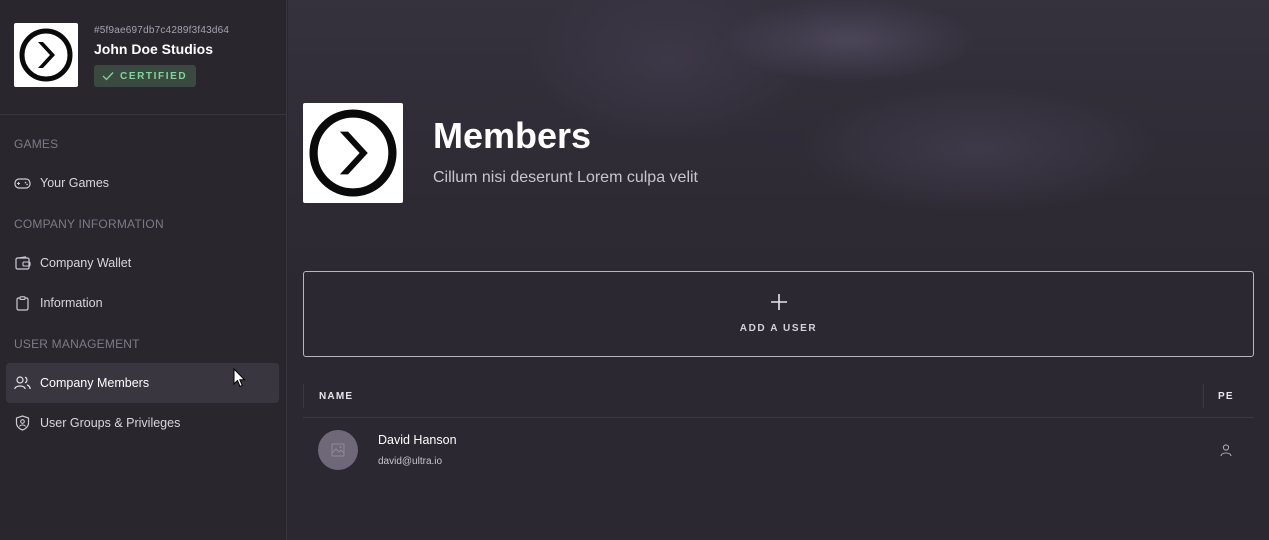 The height and width of the screenshot is (540, 1269). Describe the element at coordinates (89, 224) in the screenshot. I see `section-title-company-information: COMPANY INFORMATION` at that location.